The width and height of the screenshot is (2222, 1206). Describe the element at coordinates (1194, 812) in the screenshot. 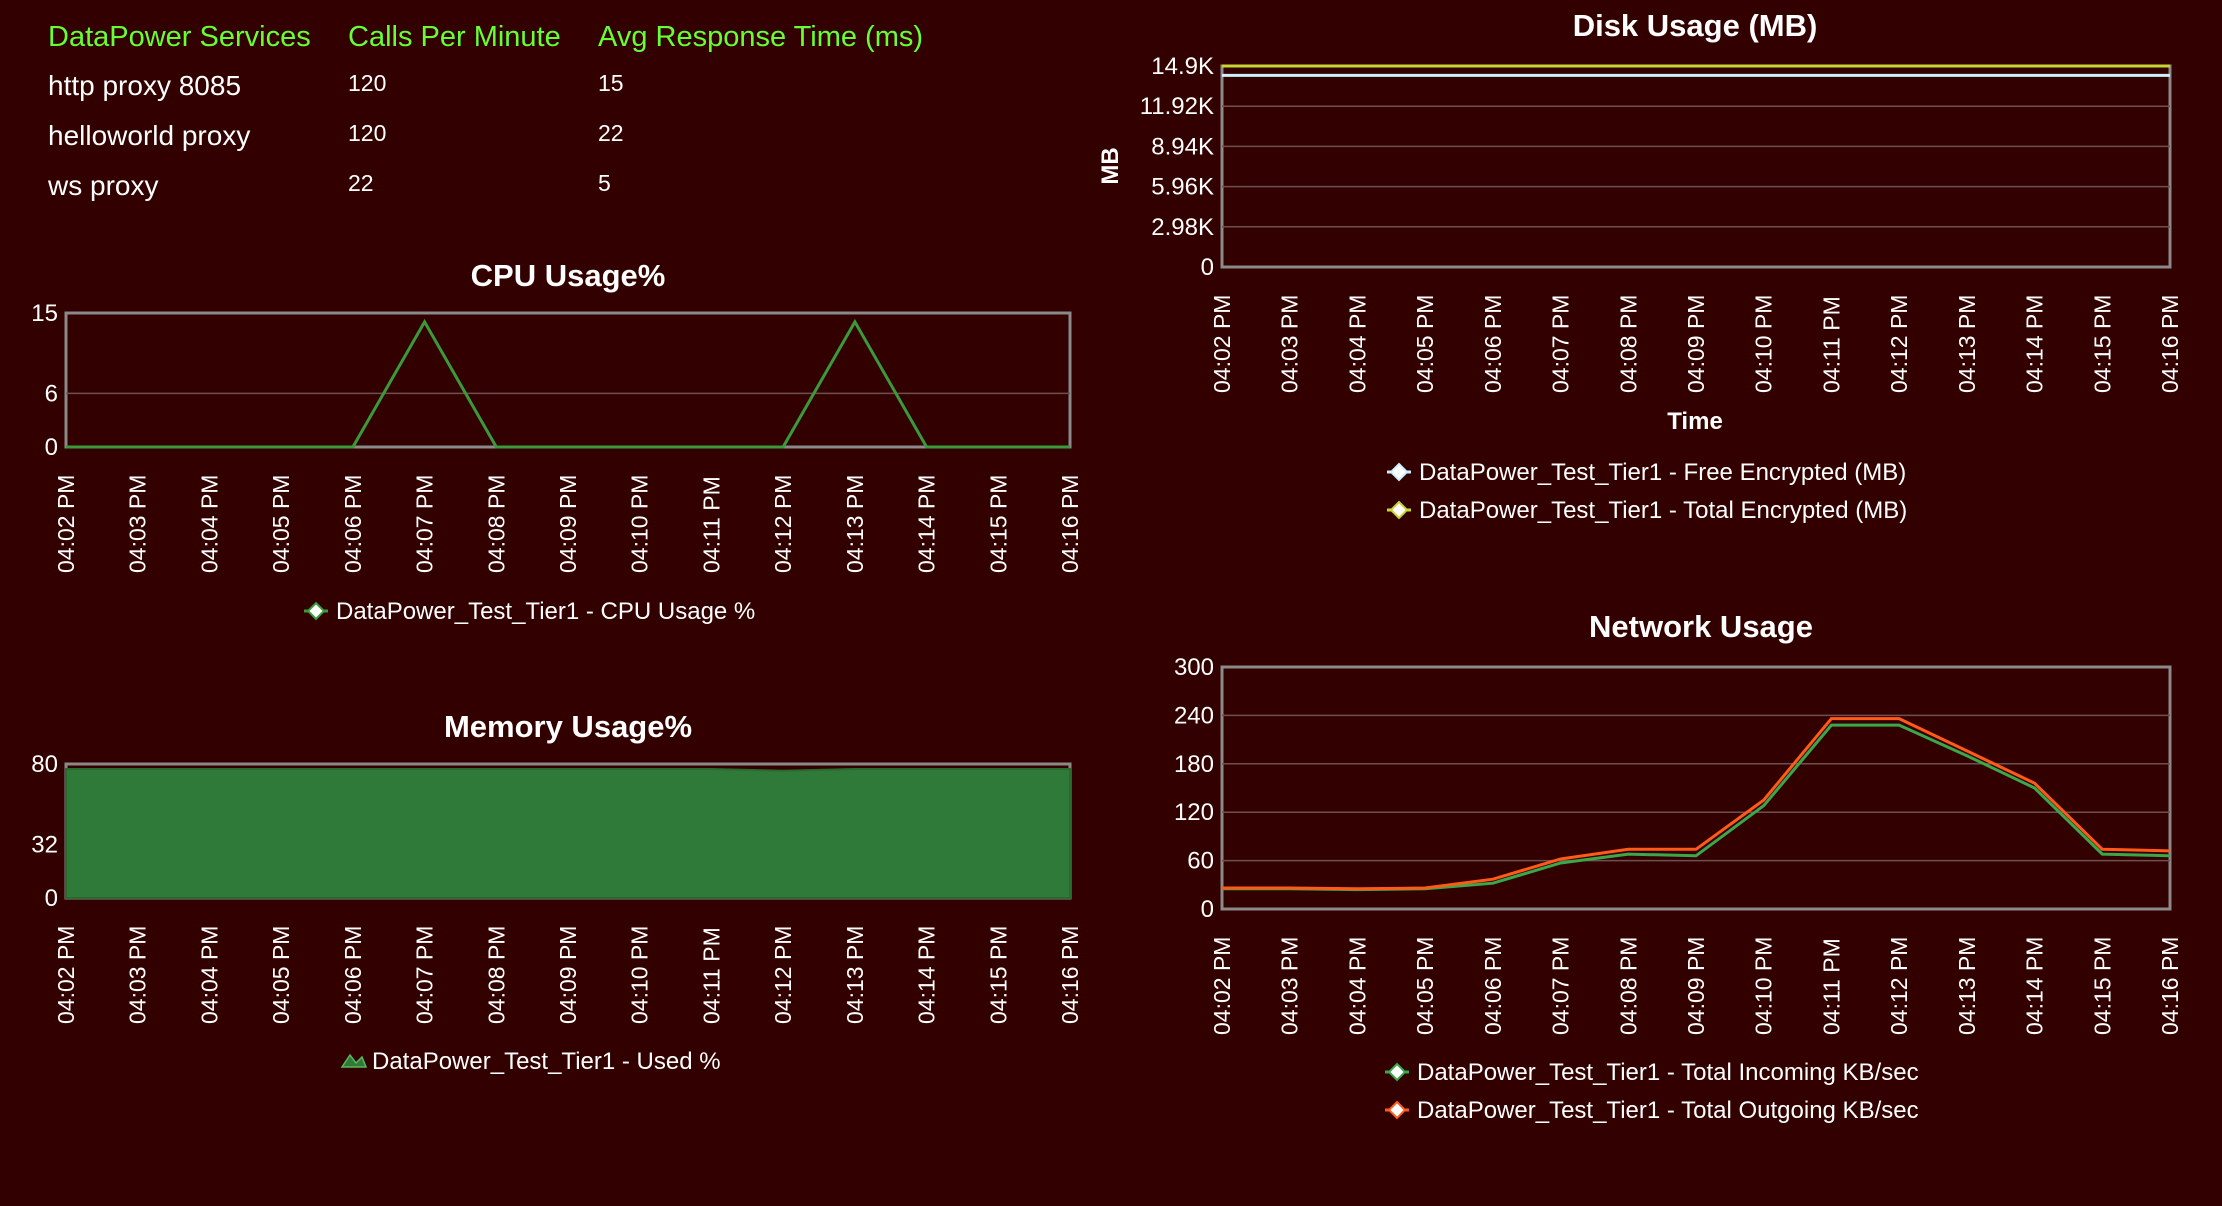

I see `y-tick-label: 120` at that location.